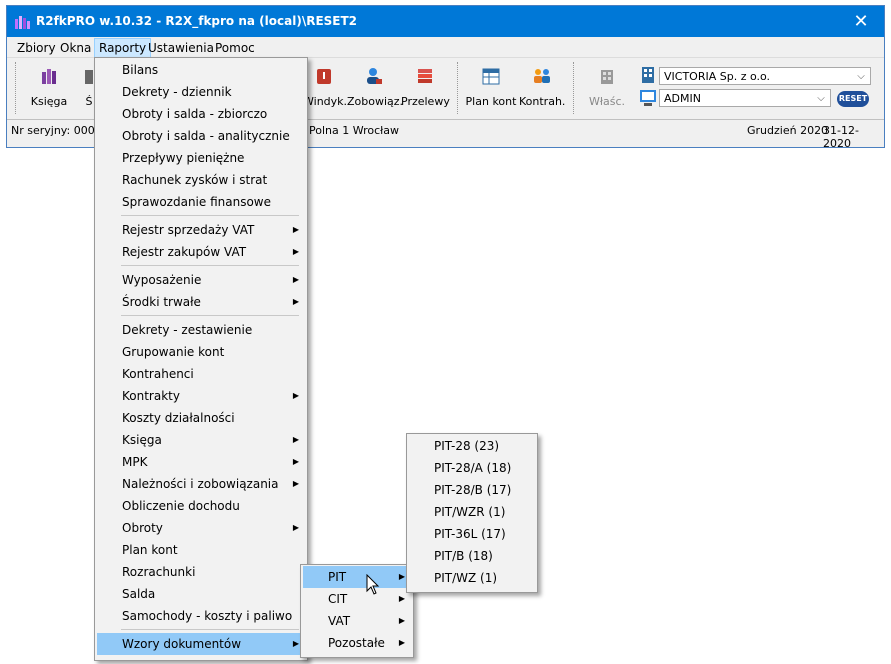  What do you see at coordinates (173, 352) in the screenshot?
I see `menu-item-label: Grupowanie kont` at bounding box center [173, 352].